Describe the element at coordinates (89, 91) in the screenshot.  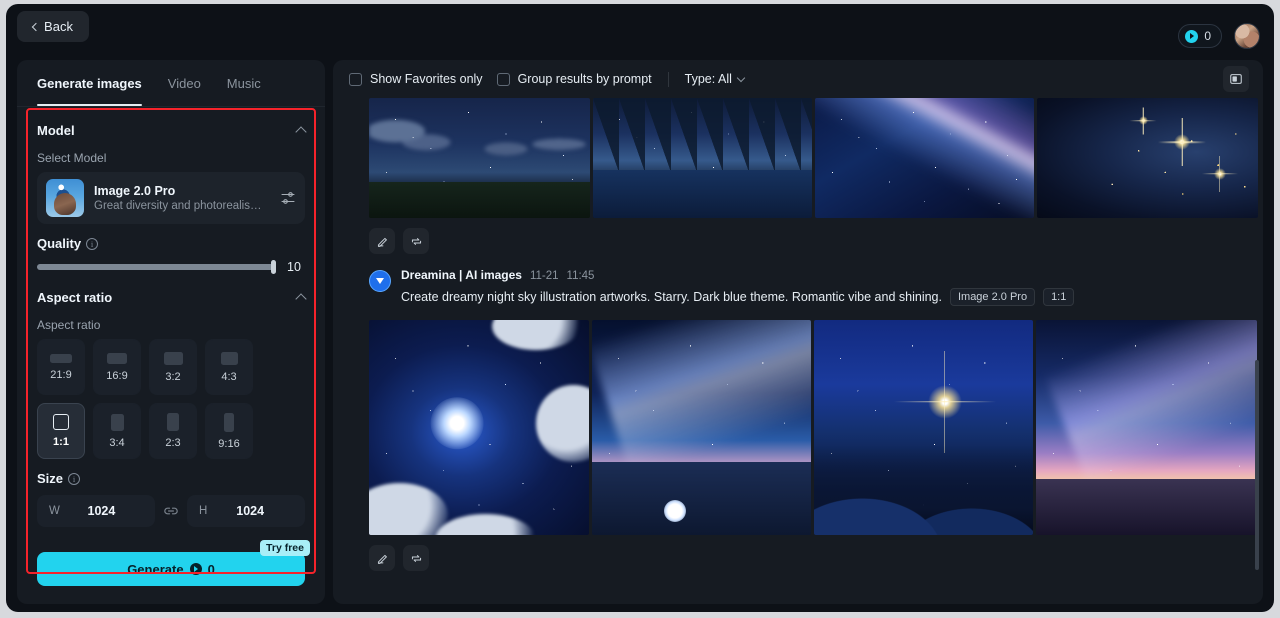
I see `tab-generate-images: Generate images` at that location.